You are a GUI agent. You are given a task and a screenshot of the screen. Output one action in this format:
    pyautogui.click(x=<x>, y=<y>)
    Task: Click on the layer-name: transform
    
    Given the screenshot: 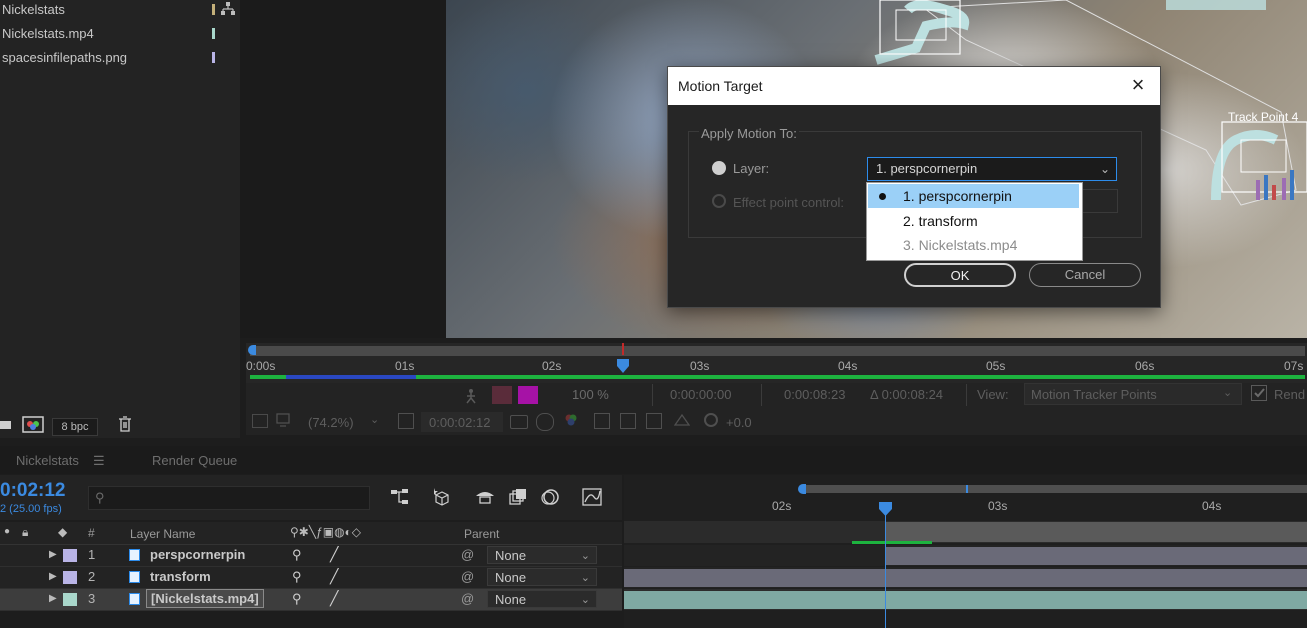 What is the action you would take?
    pyautogui.click(x=180, y=576)
    